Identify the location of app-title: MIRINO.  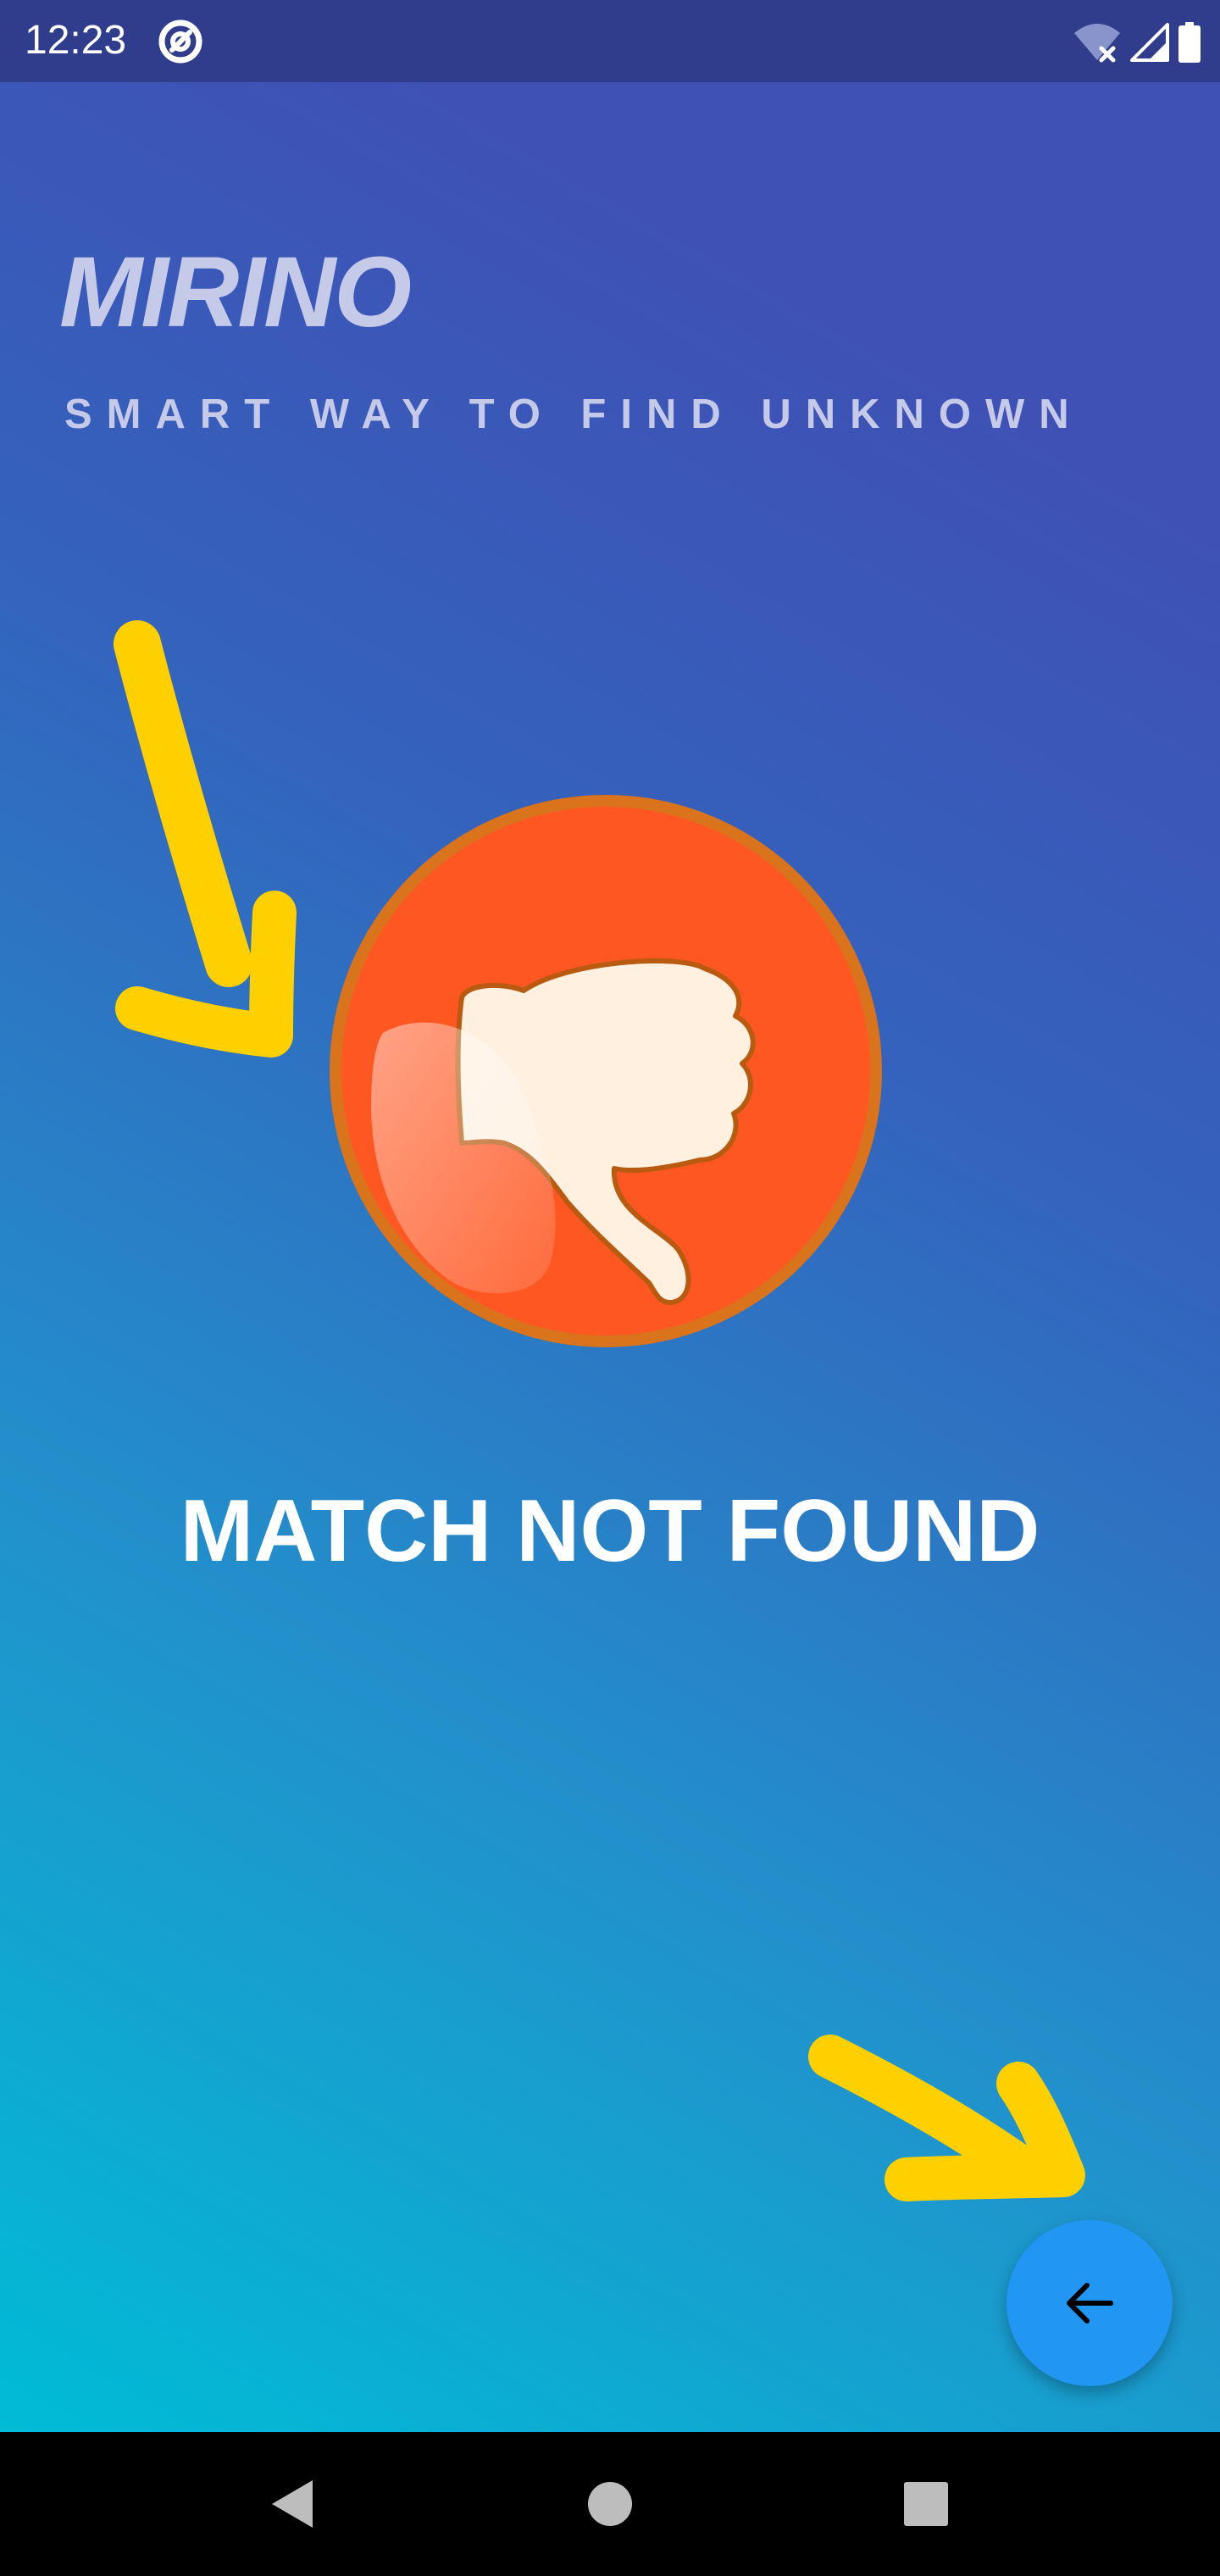
(235, 292).